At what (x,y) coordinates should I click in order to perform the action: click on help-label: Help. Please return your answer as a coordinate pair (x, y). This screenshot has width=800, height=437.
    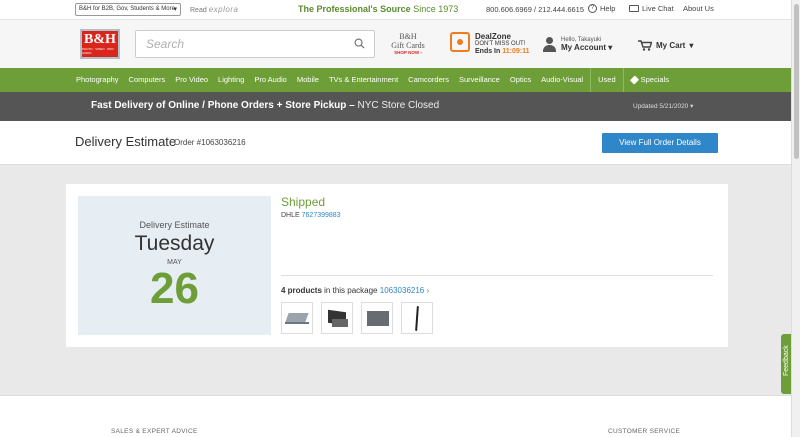
    Looking at the image, I should click on (608, 8).